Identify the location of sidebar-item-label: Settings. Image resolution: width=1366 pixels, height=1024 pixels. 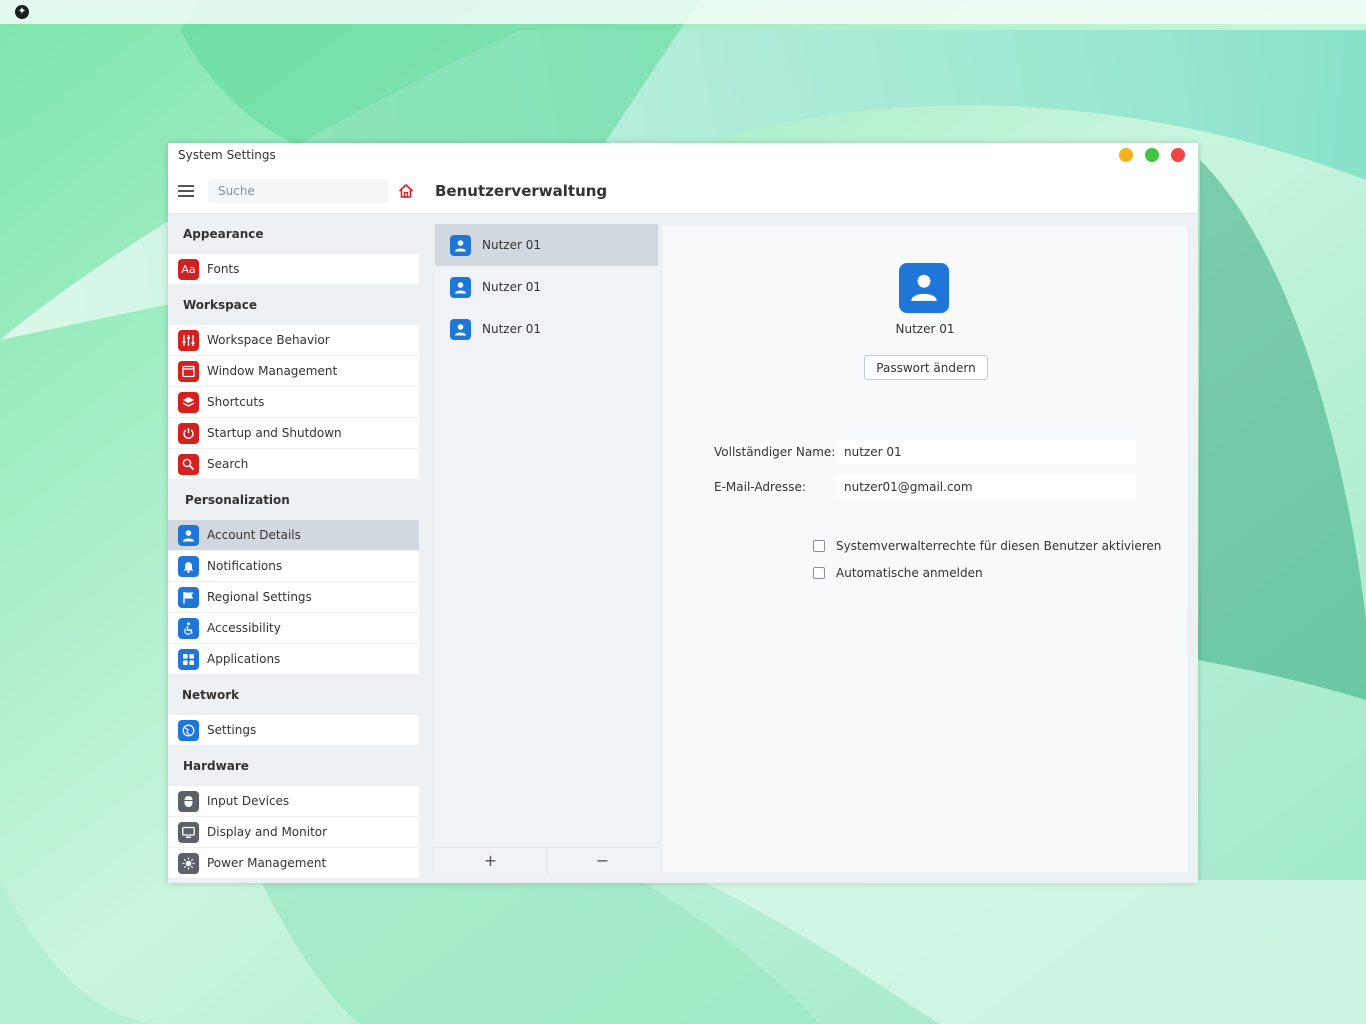
(232, 730).